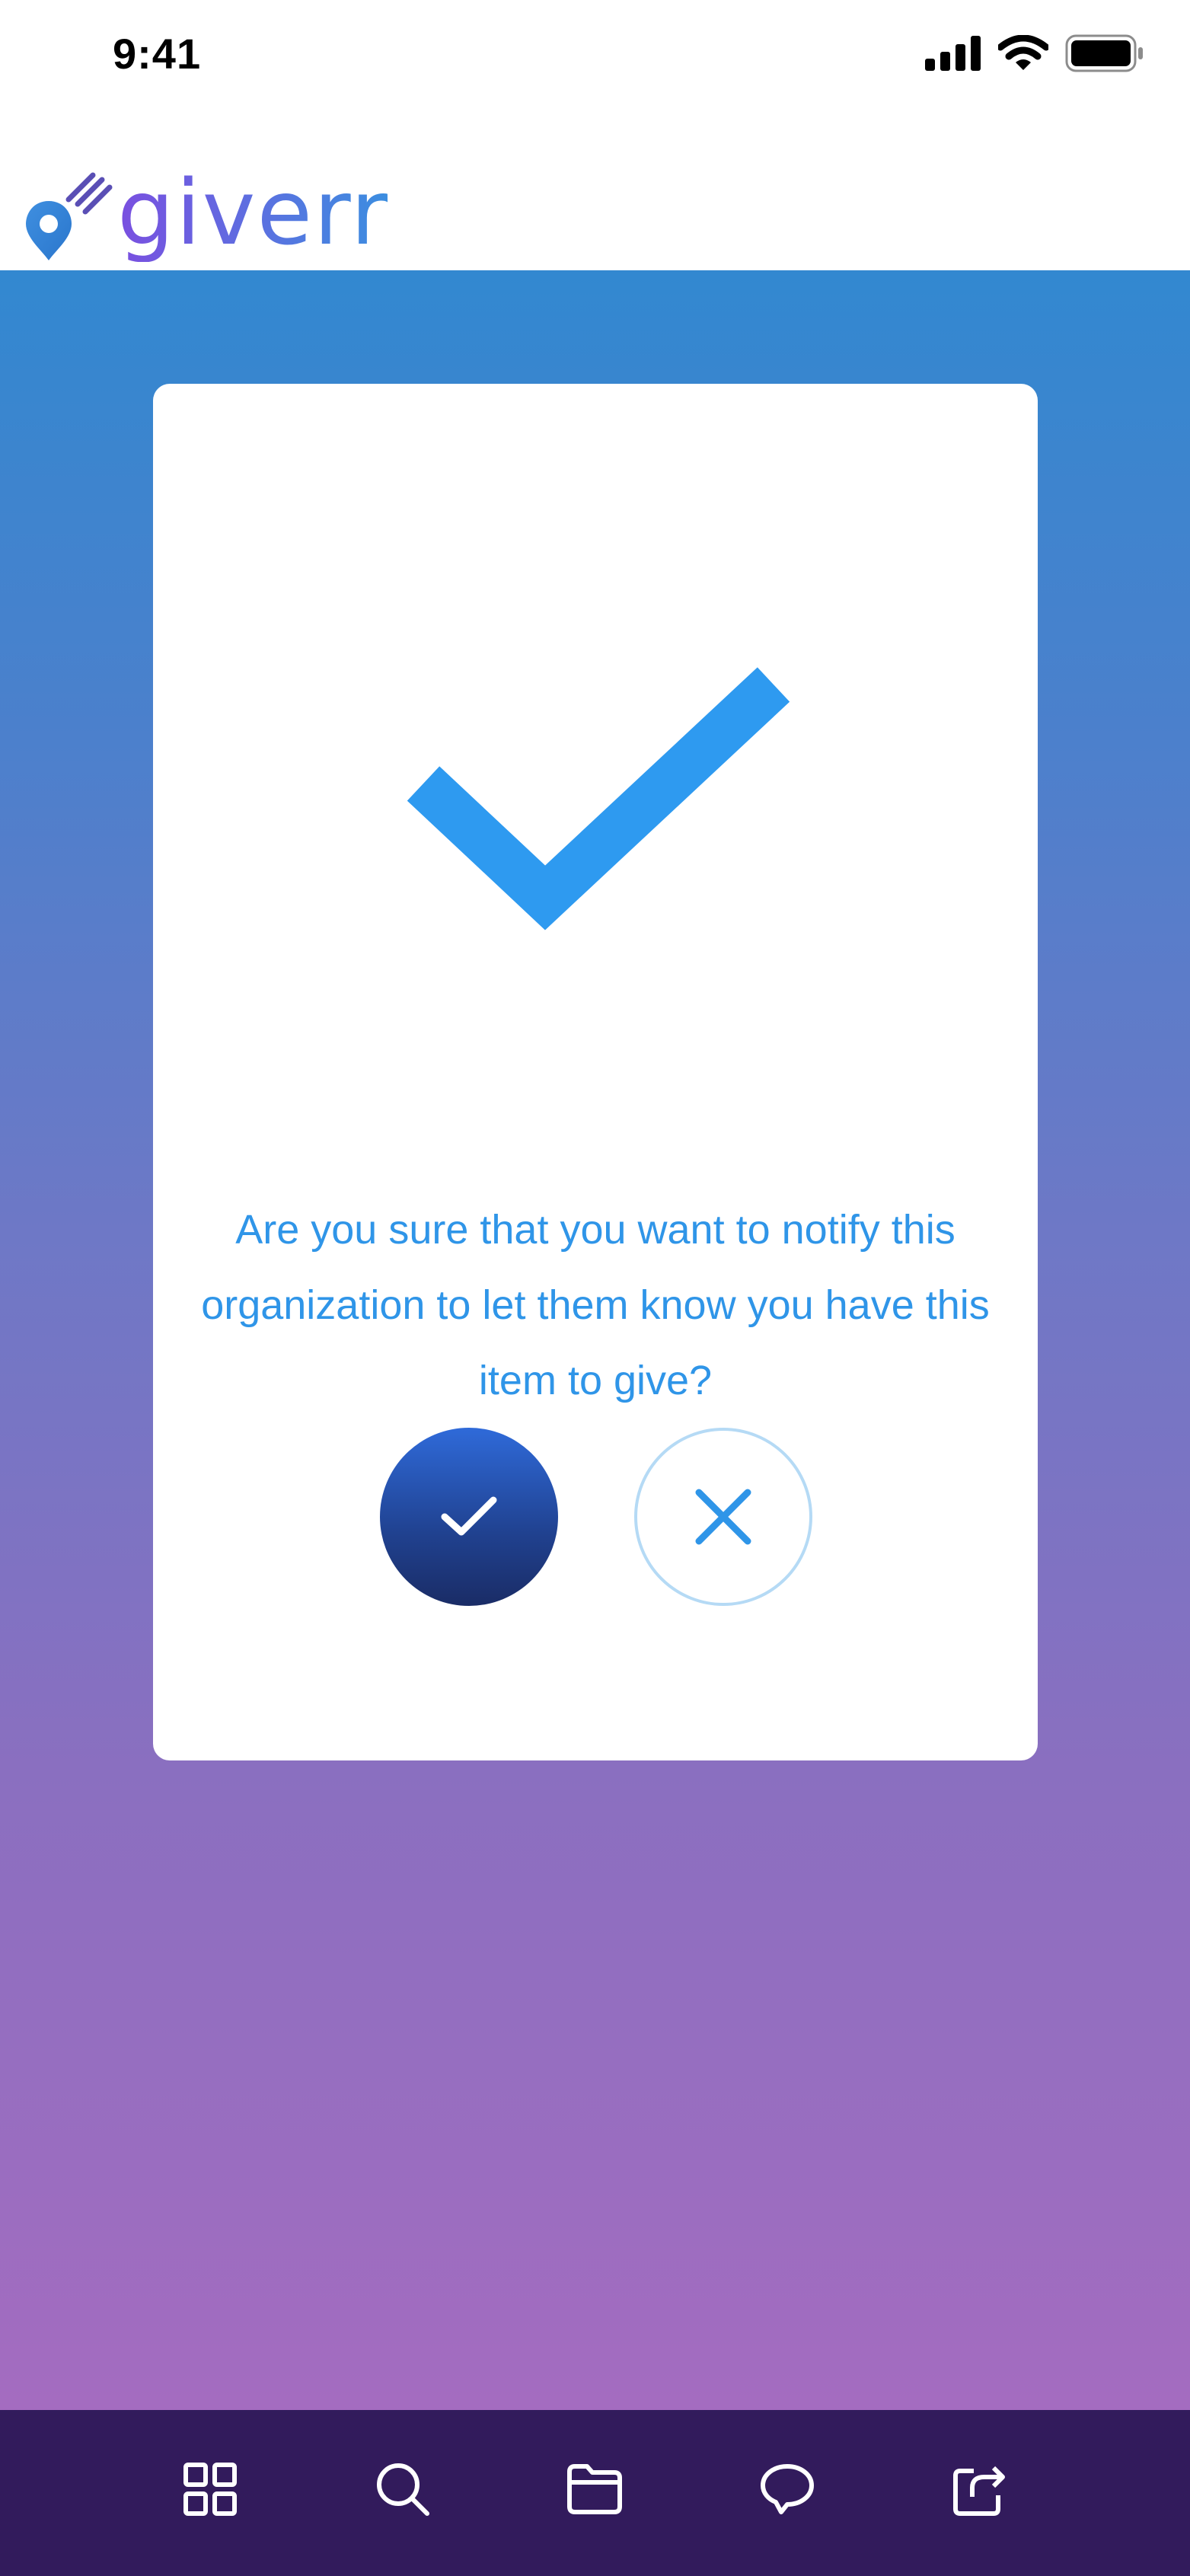 The width and height of the screenshot is (1190, 2576). What do you see at coordinates (595, 57) in the screenshot?
I see `status-bar: 9:41` at bounding box center [595, 57].